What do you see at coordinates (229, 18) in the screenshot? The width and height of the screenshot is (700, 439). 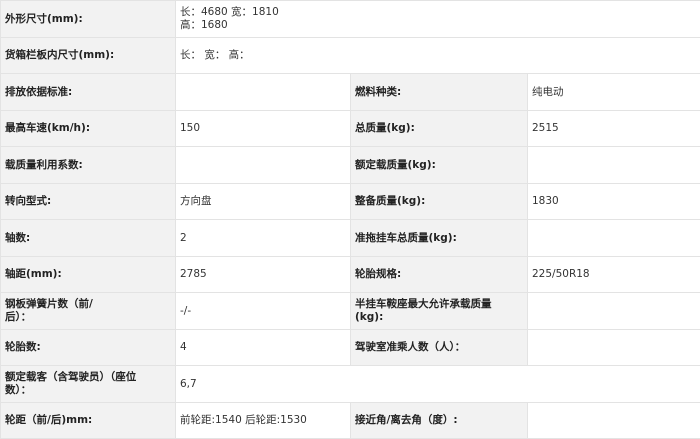 I see `spec-value-text: 长：4680 宽：1810 高：1680` at bounding box center [229, 18].